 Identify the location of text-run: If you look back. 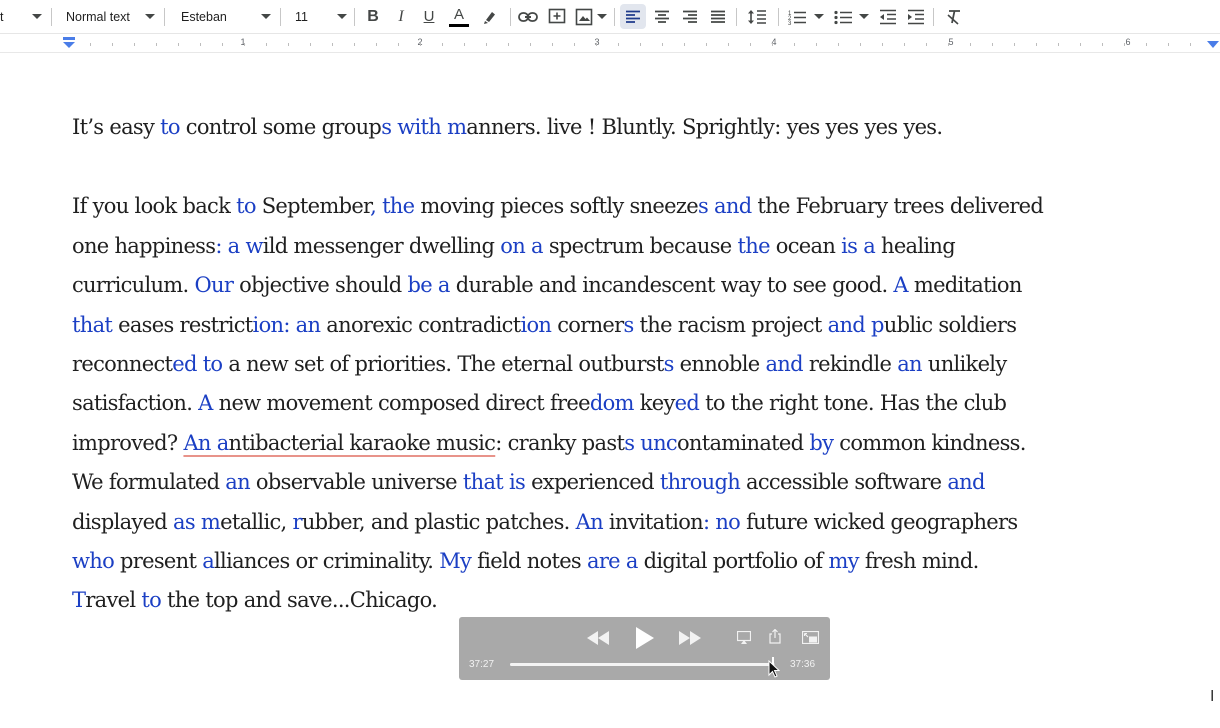
(154, 206).